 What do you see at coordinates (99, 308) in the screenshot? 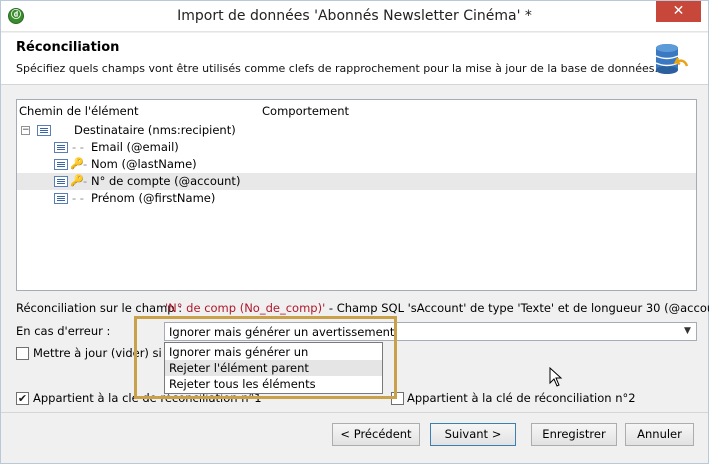
I see `reconciliation-field-label: Réconciliation sur le champ :` at bounding box center [99, 308].